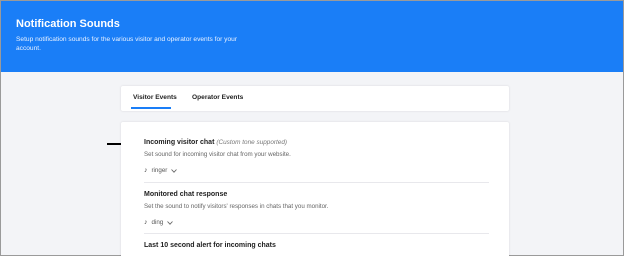  Describe the element at coordinates (217, 97) in the screenshot. I see `tab-operator-events: Operator Events` at that location.